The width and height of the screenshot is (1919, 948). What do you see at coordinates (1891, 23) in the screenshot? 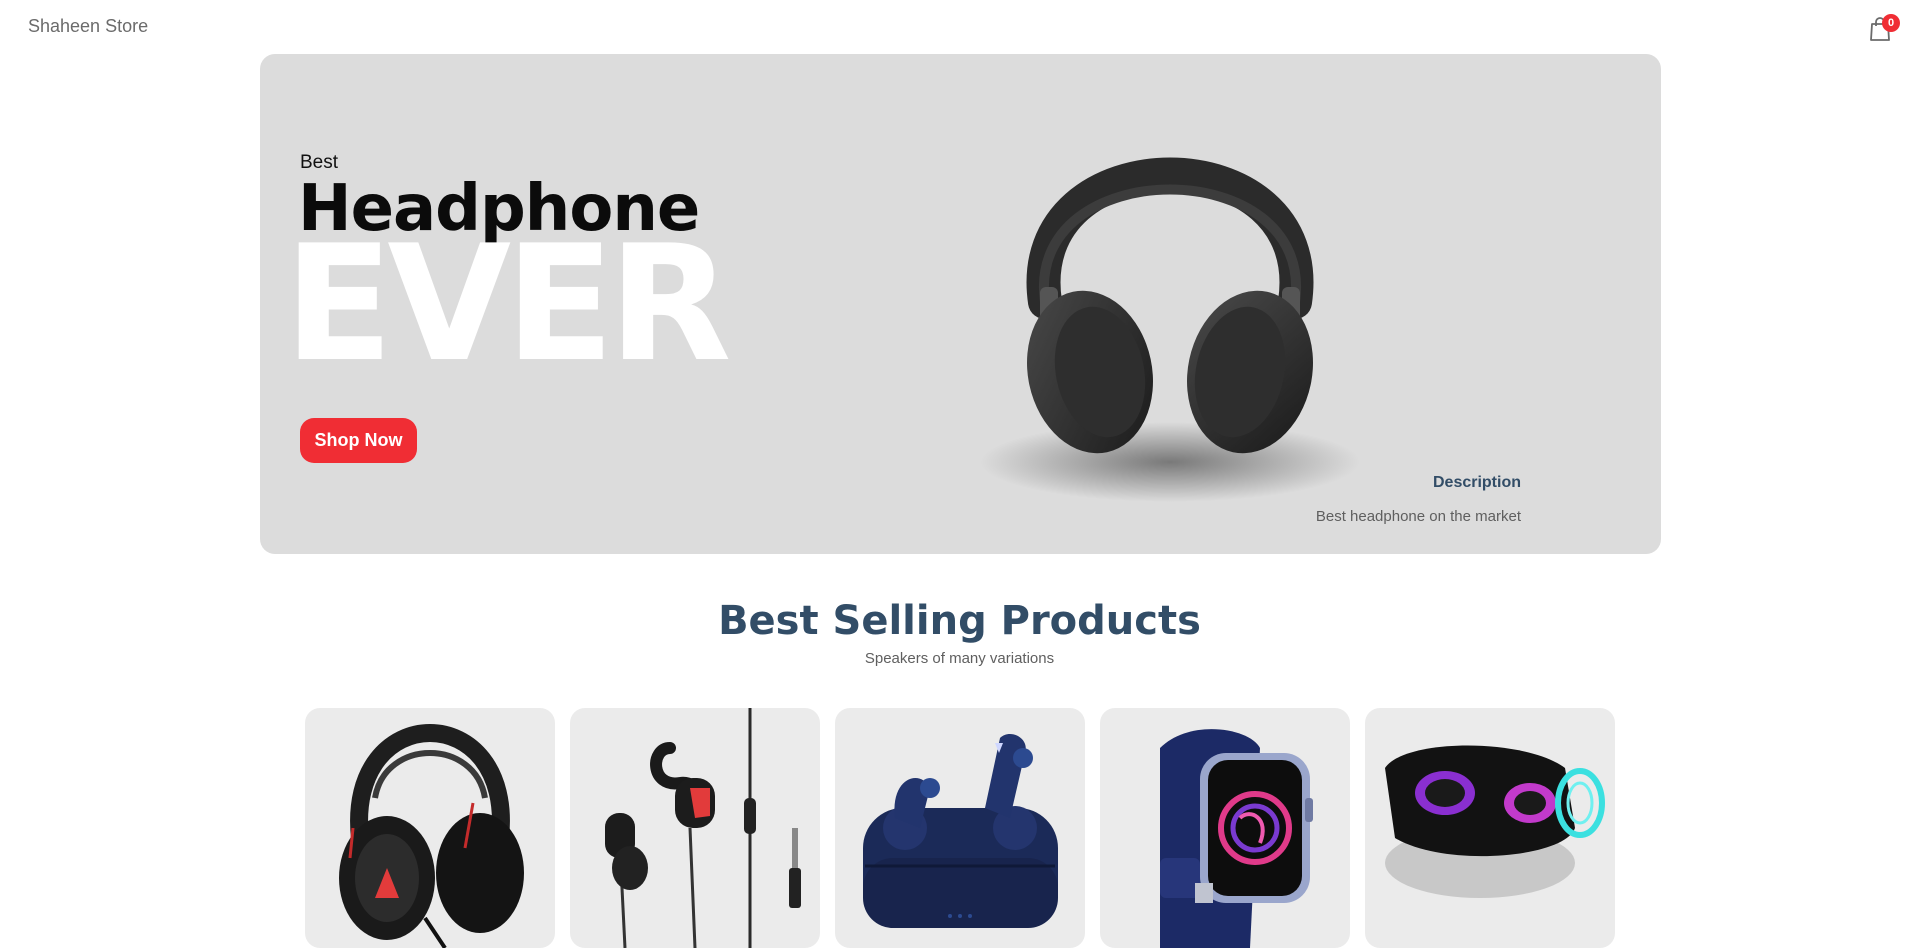
I see `cart-count-badge: 0` at bounding box center [1891, 23].